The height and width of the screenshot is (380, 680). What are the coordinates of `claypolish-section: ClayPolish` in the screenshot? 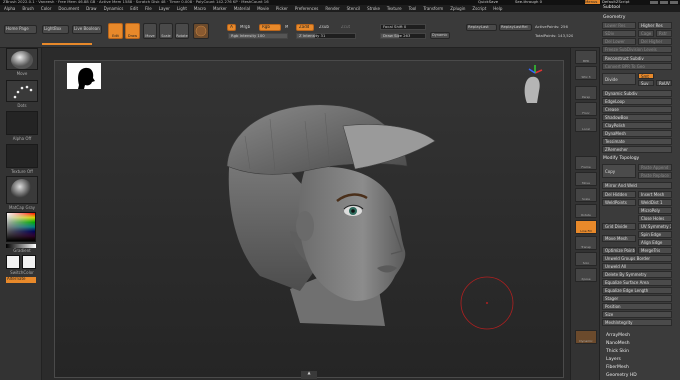 It's located at (637, 125).